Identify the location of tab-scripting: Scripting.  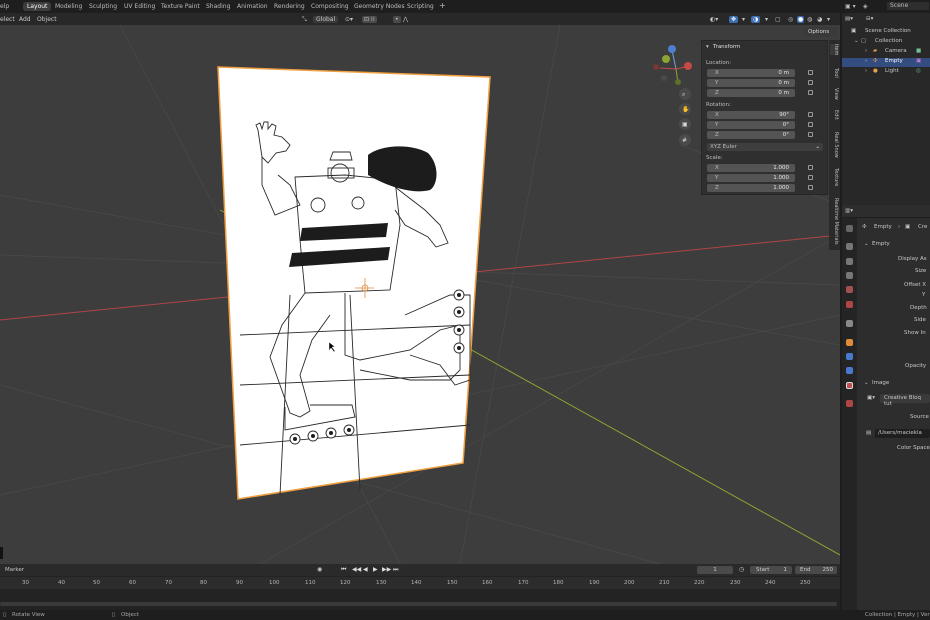
(420, 6).